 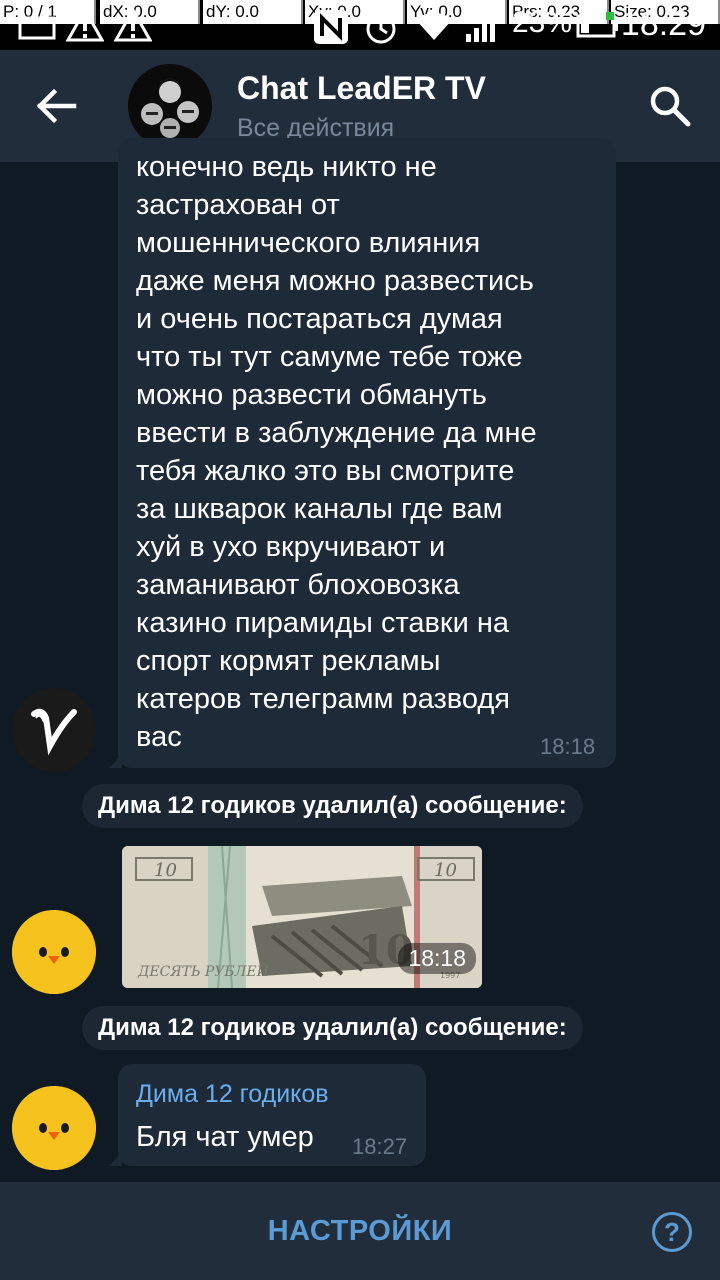 I want to click on chat-title: Chat LeadER TV, so click(x=361, y=88).